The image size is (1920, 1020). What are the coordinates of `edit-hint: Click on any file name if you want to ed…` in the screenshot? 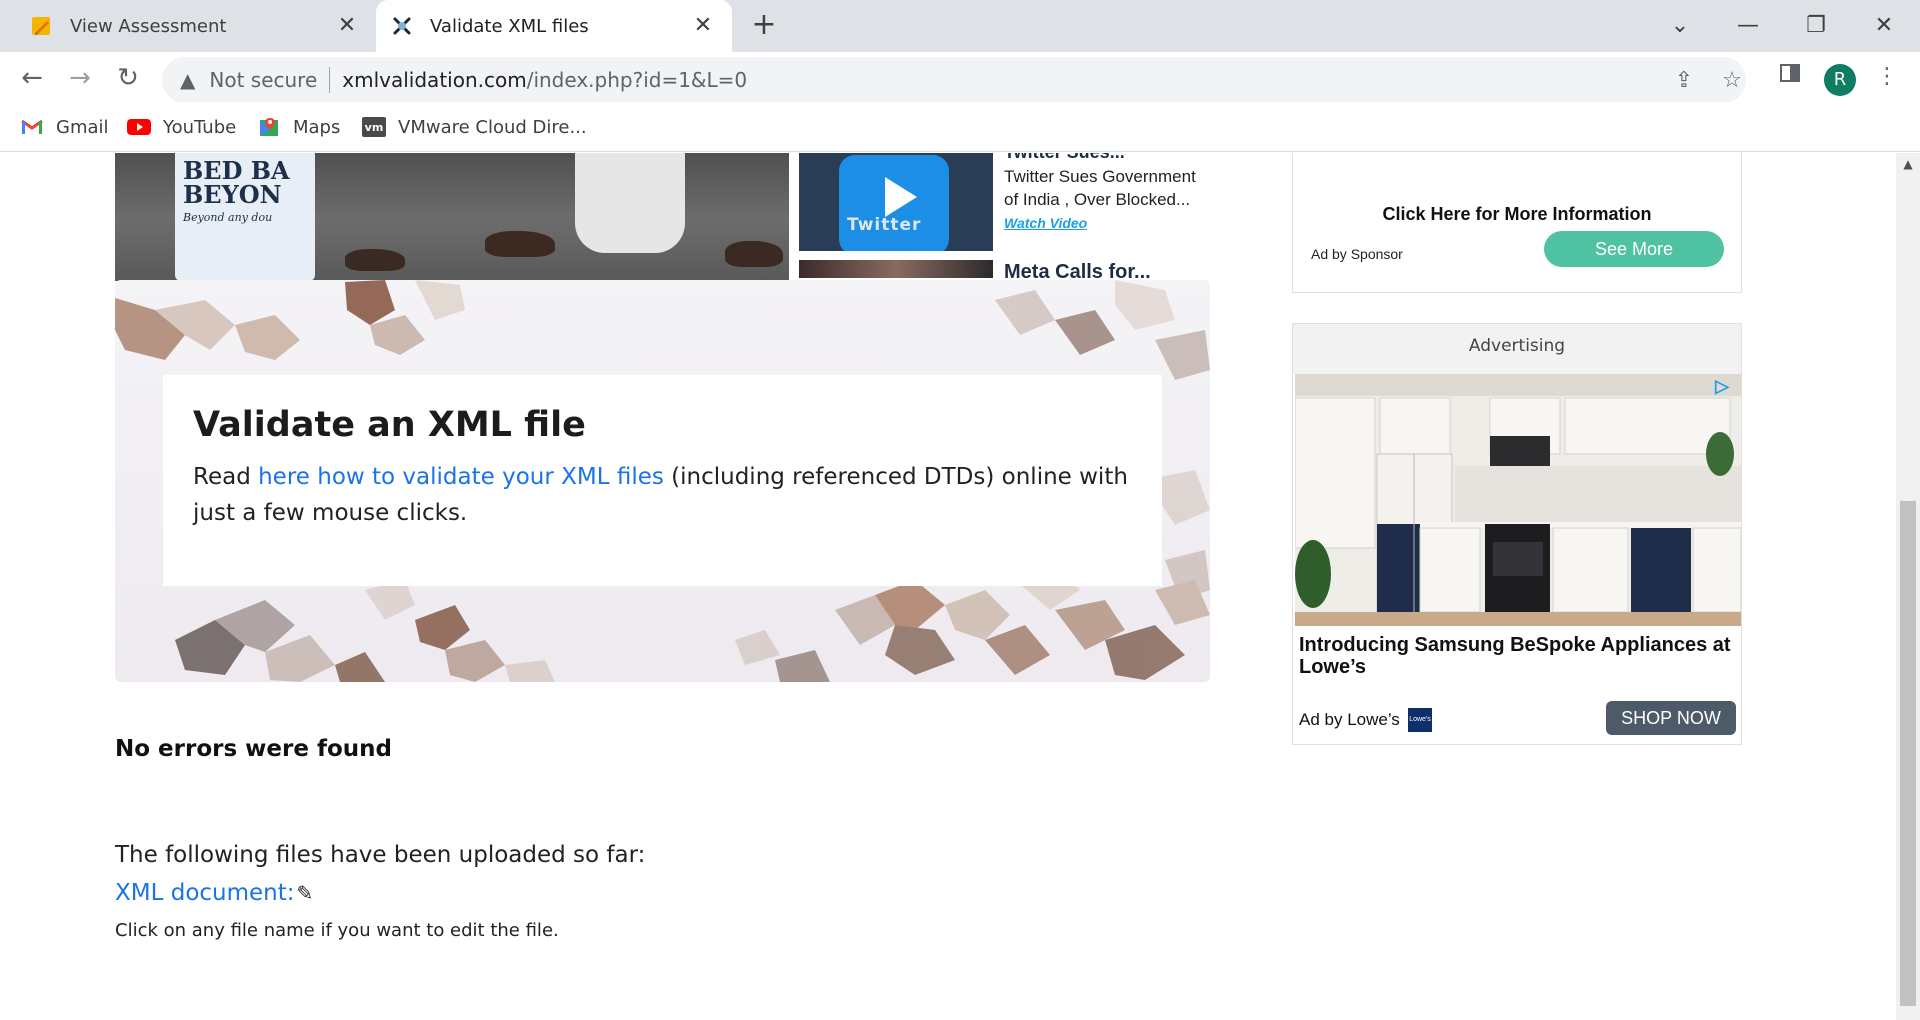 It's located at (337, 930).